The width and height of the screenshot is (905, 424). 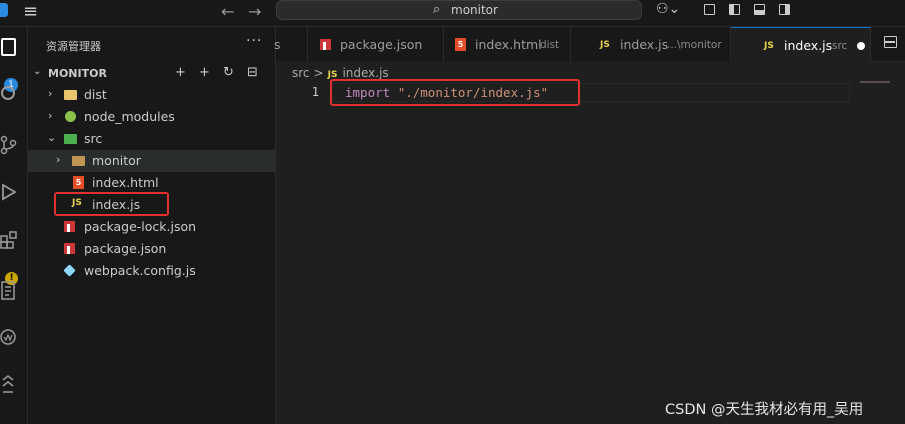 I want to click on tree-item-package-json: package.json, so click(x=151, y=249).